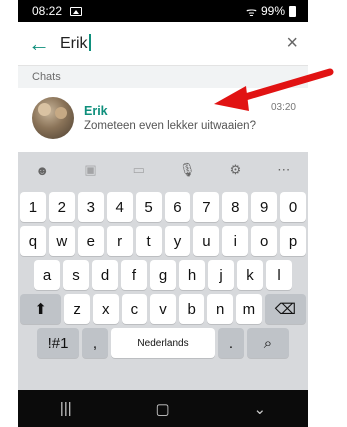 The image size is (347, 427). What do you see at coordinates (235, 207) in the screenshot?
I see `key: 8` at bounding box center [235, 207].